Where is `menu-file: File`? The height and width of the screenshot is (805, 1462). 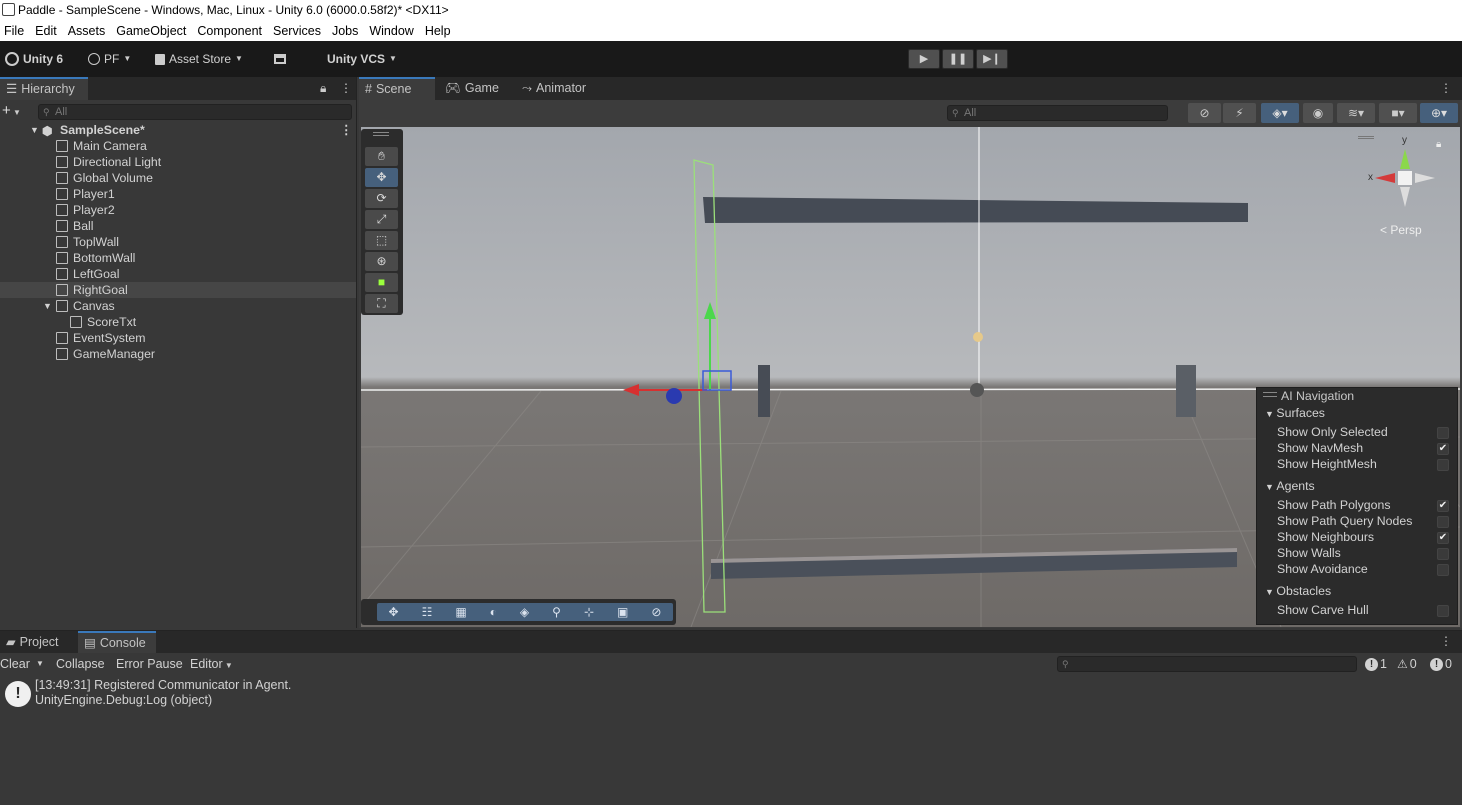
menu-file: File is located at coordinates (14, 31).